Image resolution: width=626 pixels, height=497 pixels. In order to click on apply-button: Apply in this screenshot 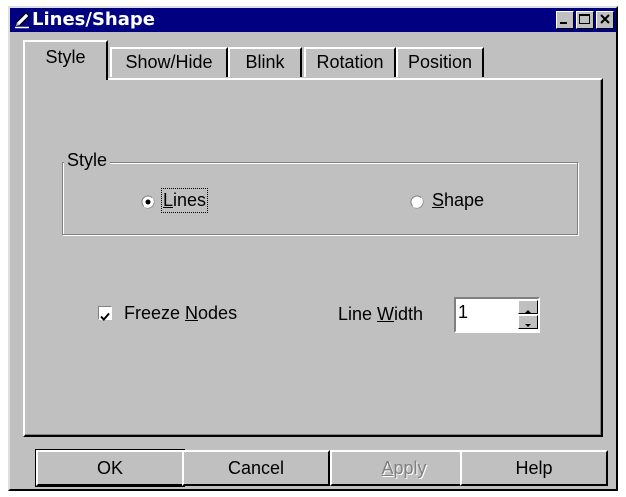, I will do `click(404, 468)`.